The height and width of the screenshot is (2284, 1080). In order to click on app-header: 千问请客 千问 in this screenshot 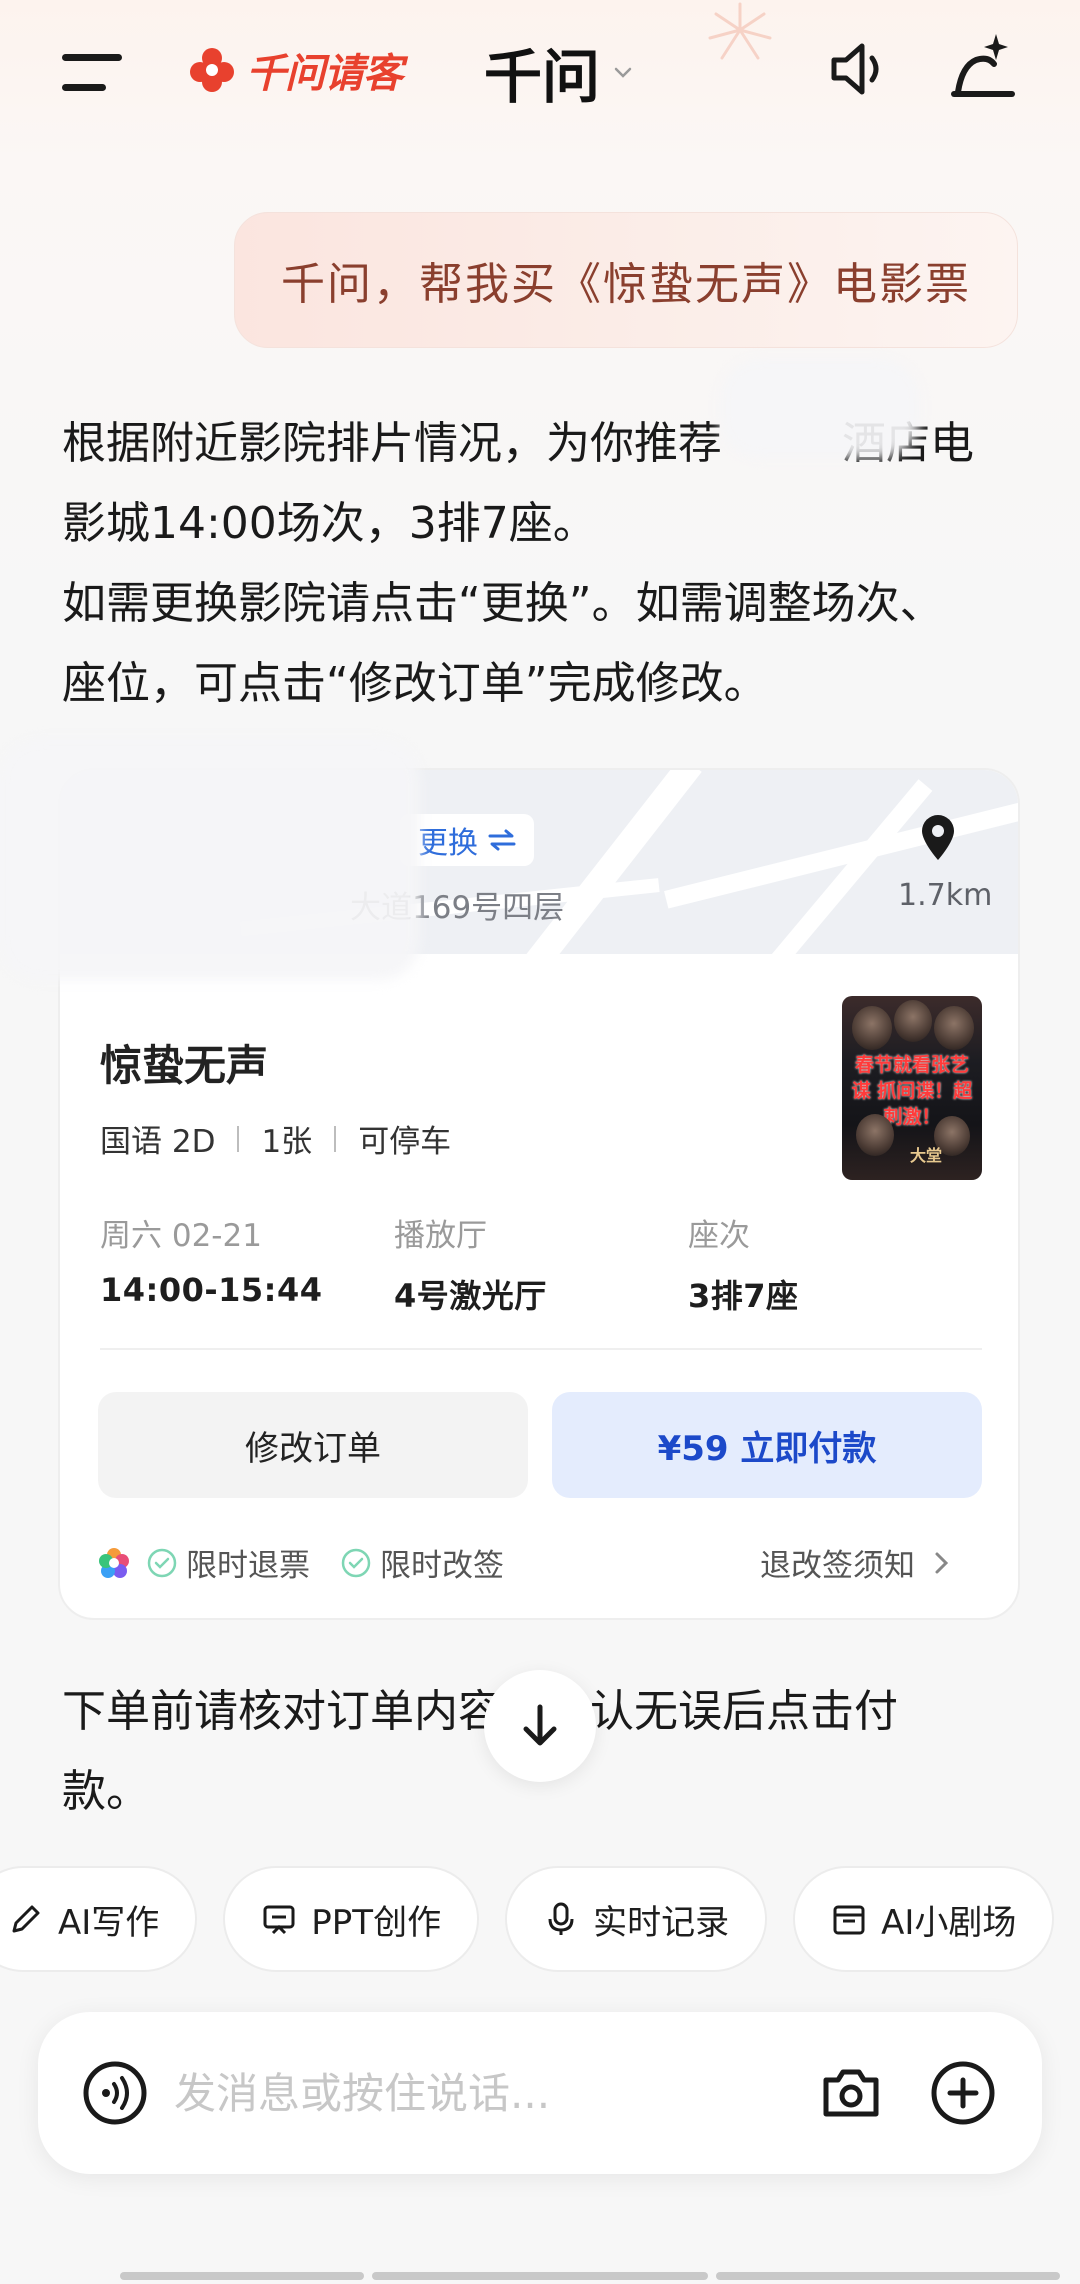, I will do `click(540, 75)`.